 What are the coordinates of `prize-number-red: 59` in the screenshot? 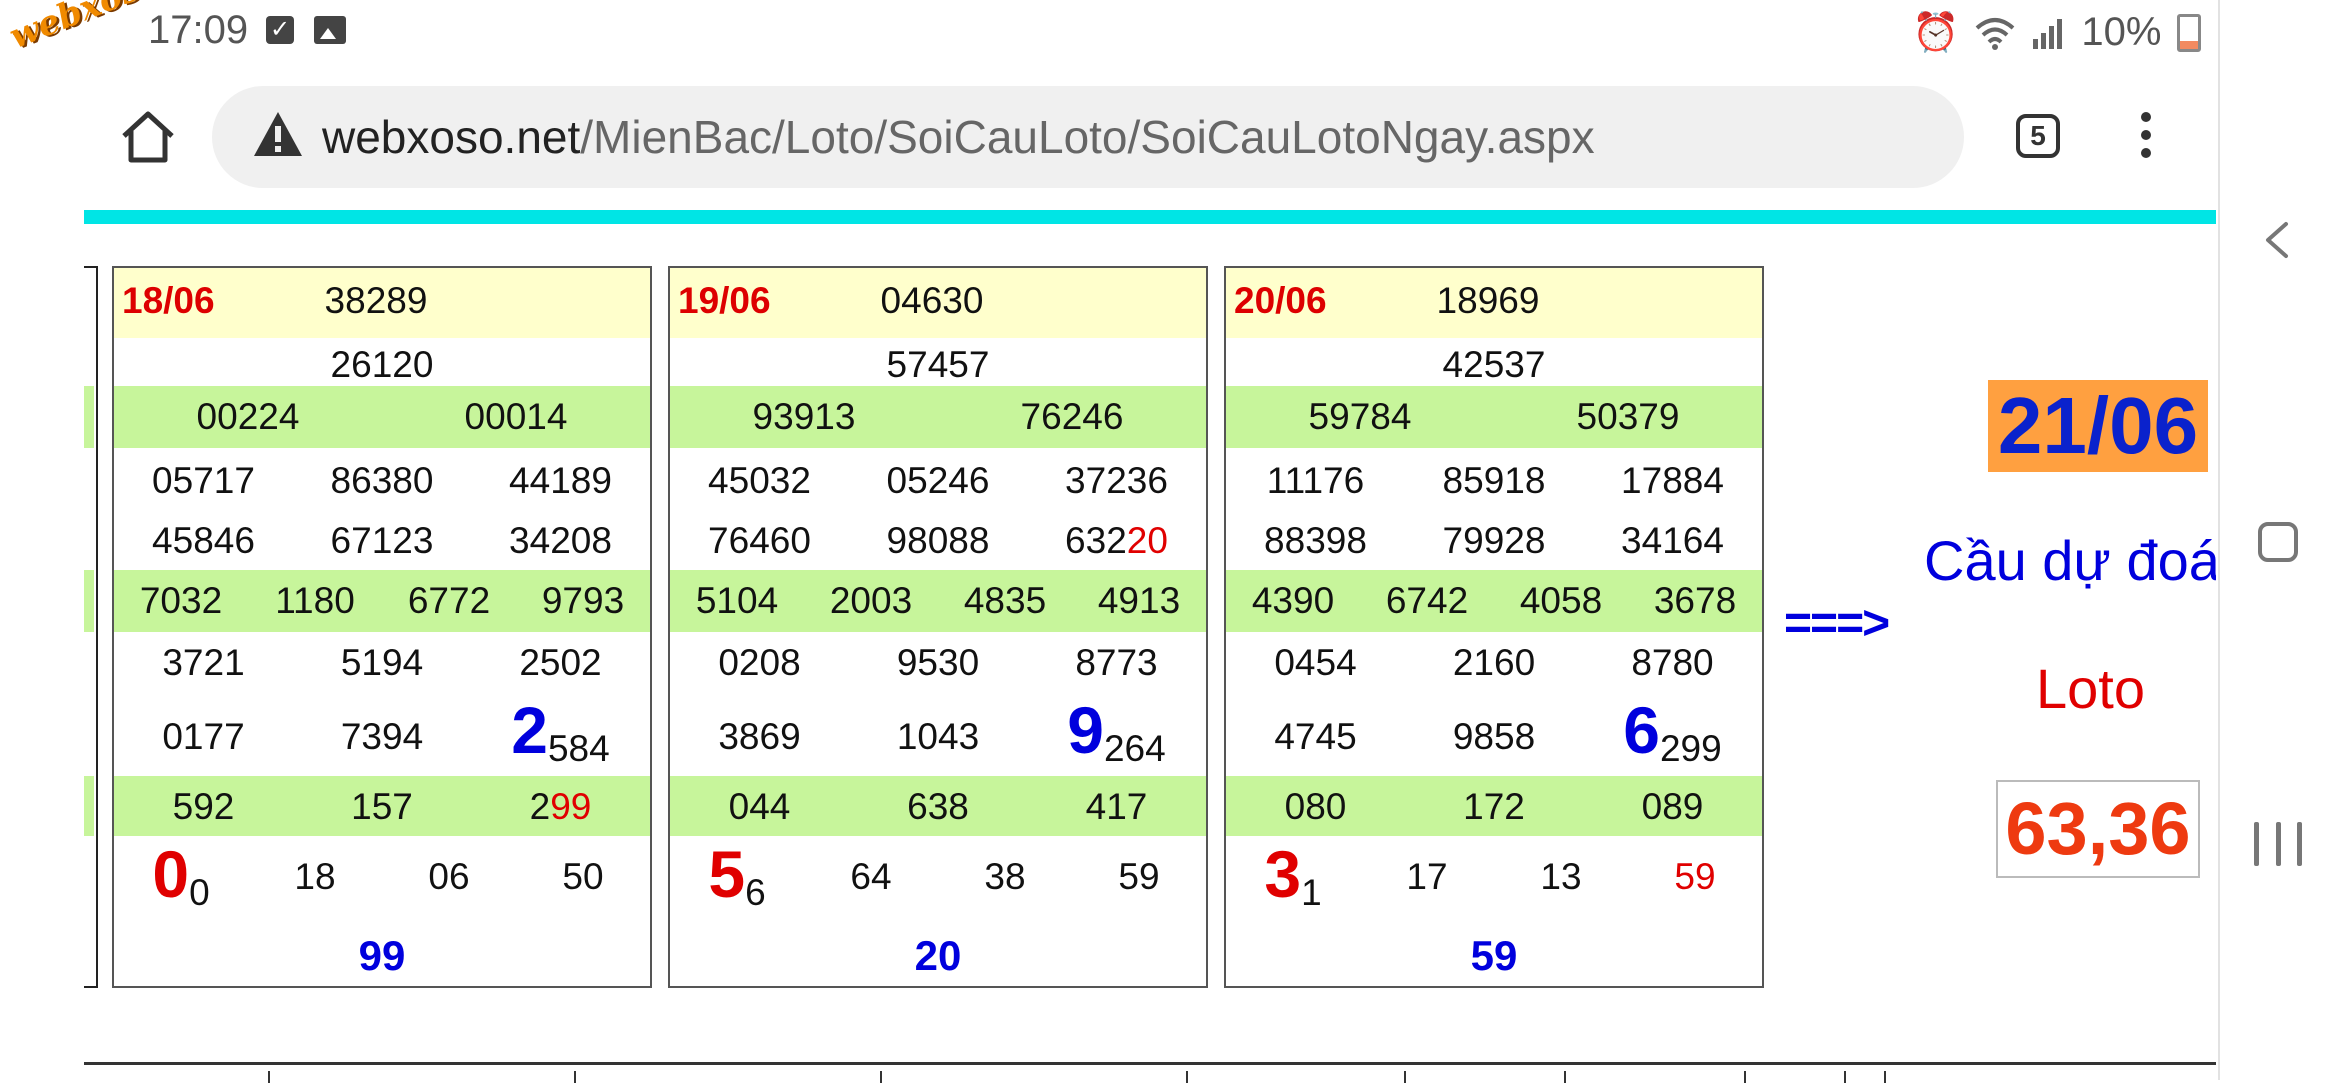 It's located at (1695, 876).